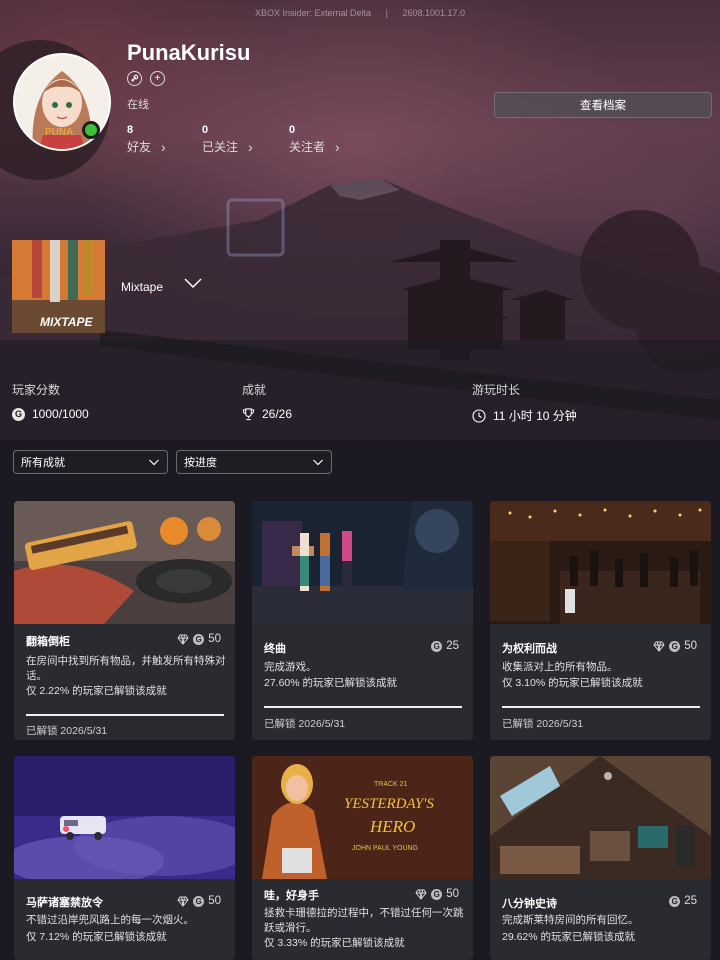  I want to click on online-dot-icon, so click(91, 130).